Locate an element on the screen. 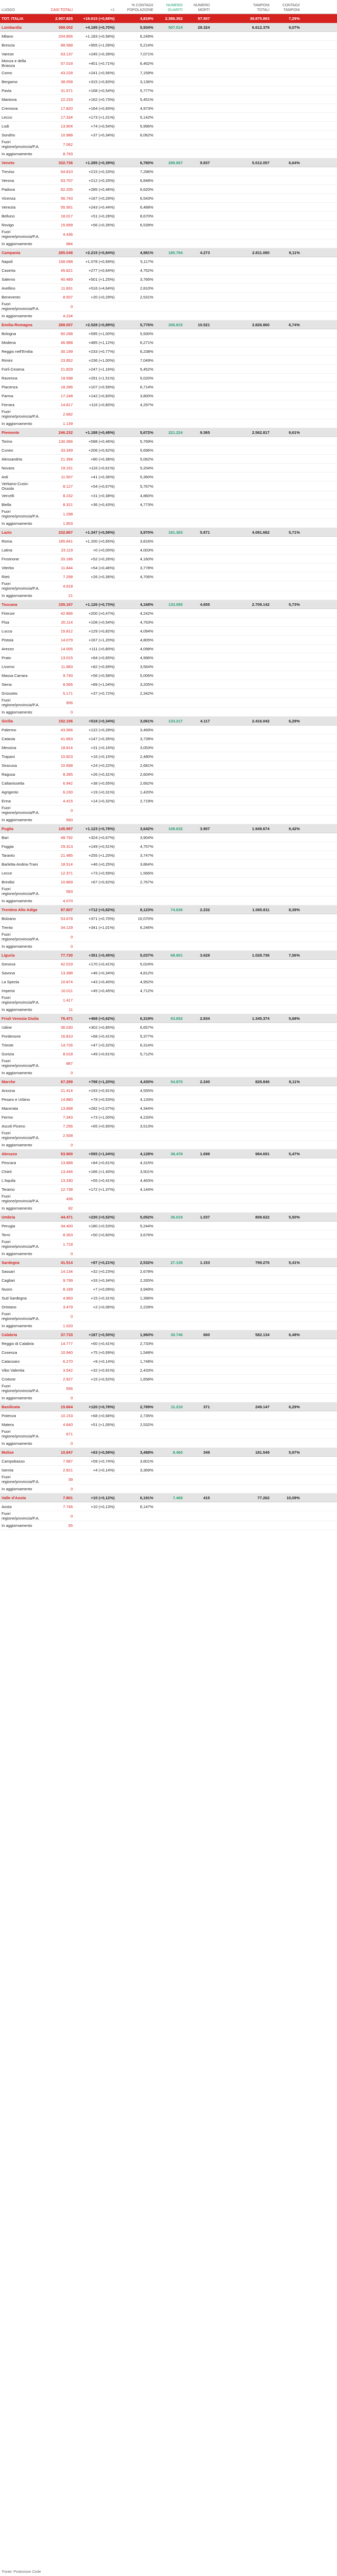  province-row: Sassari 14.134 +32 (+0,23%) 2,678% is located at coordinates (168, 1271).